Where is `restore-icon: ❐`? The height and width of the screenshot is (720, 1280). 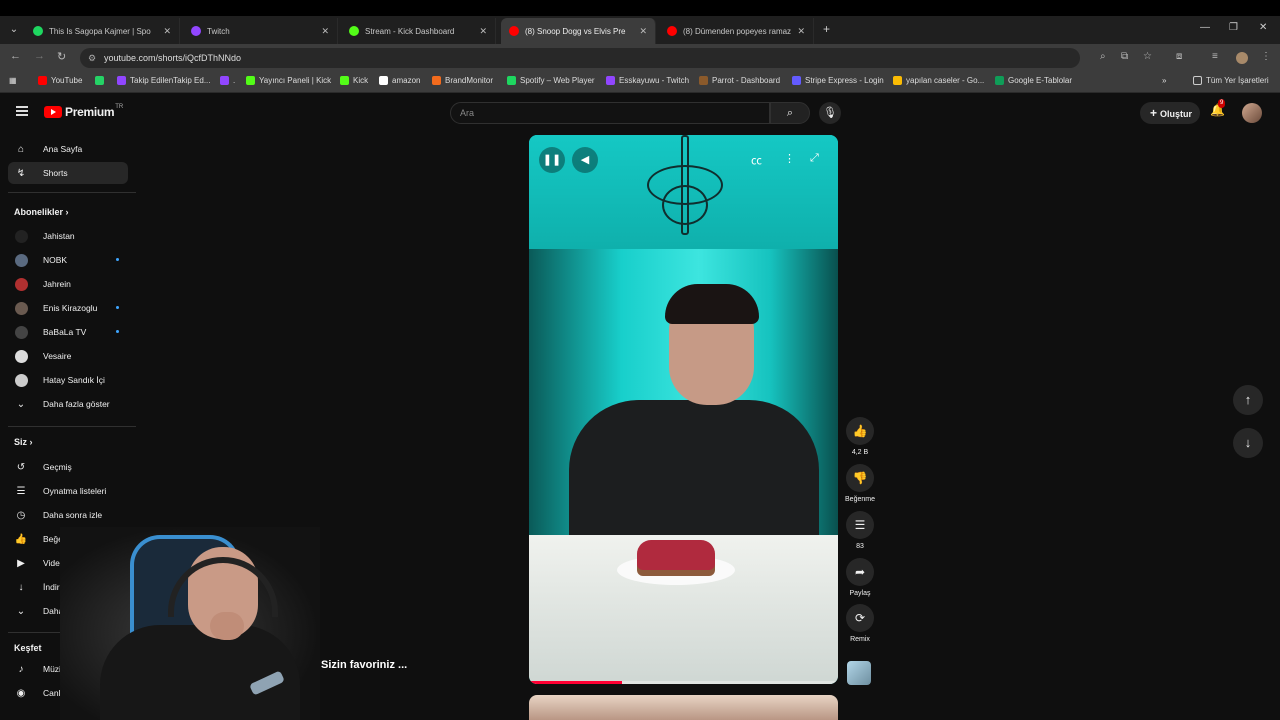
restore-icon: ❐ is located at coordinates (1233, 27).